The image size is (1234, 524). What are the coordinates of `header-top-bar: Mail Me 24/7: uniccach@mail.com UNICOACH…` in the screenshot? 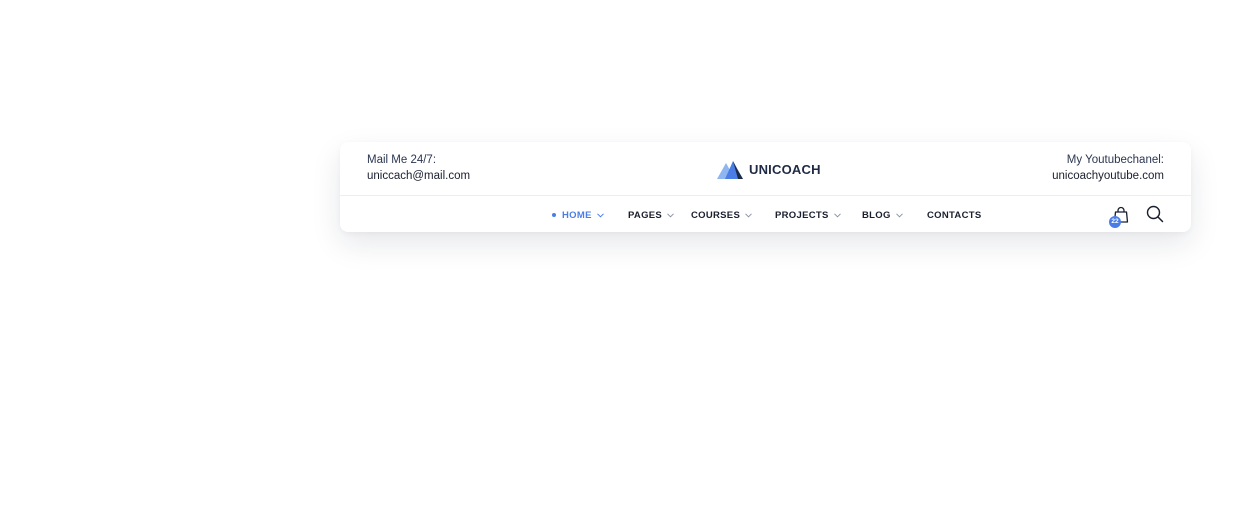 It's located at (765, 169).